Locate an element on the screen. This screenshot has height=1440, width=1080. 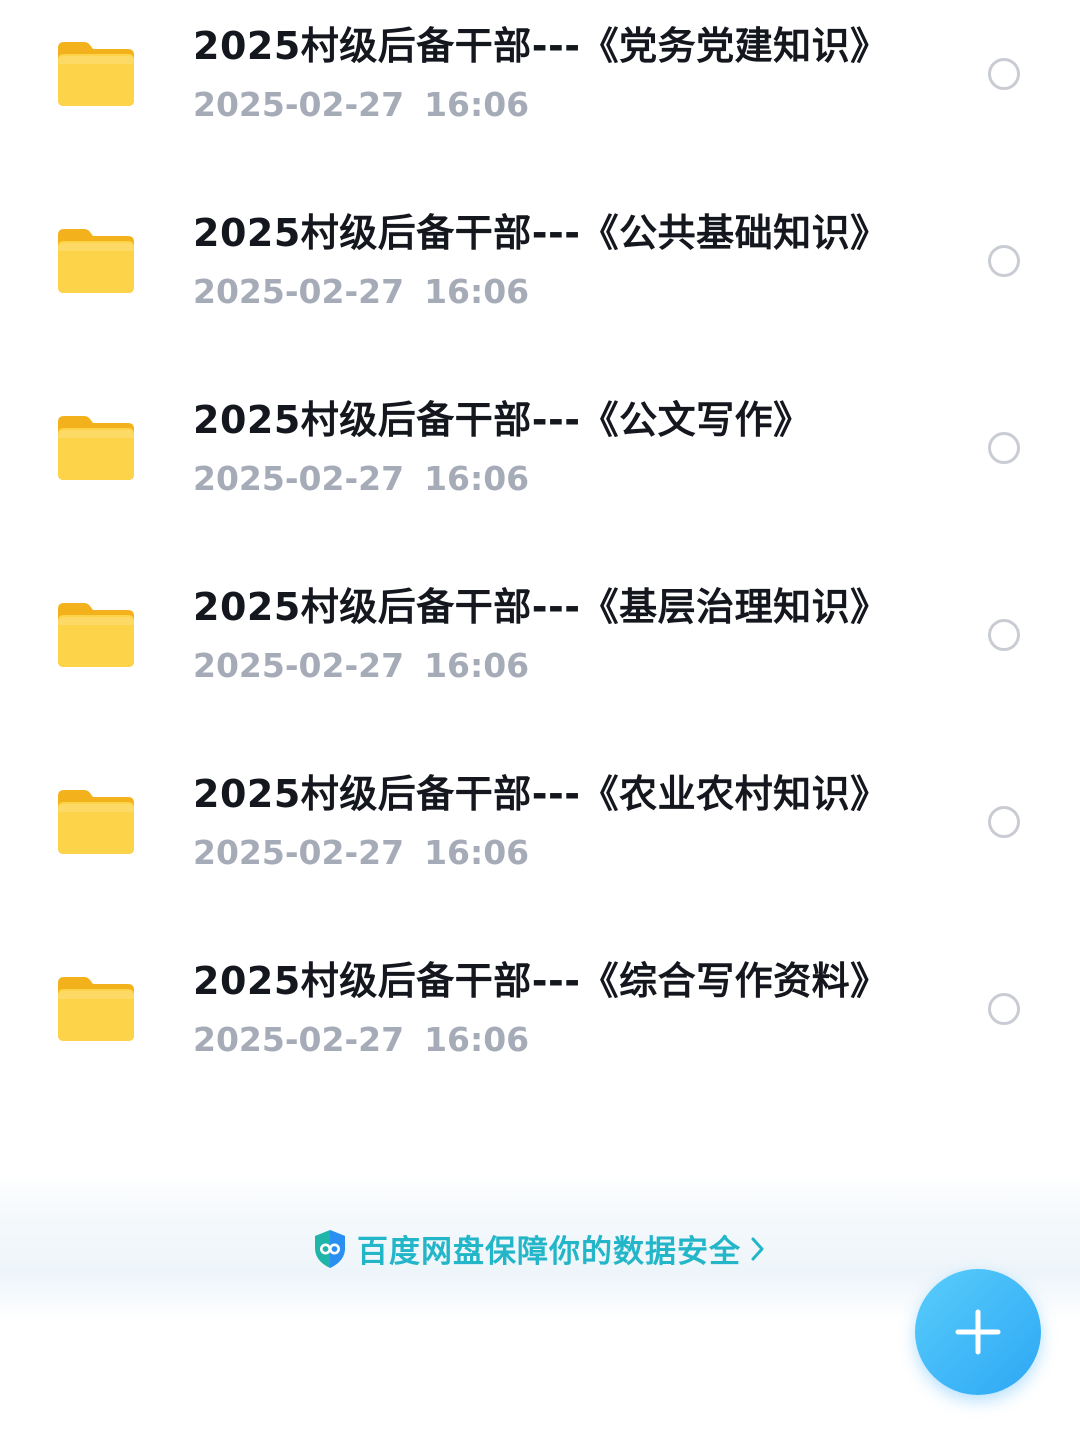
shield-icon is located at coordinates (330, 1249).